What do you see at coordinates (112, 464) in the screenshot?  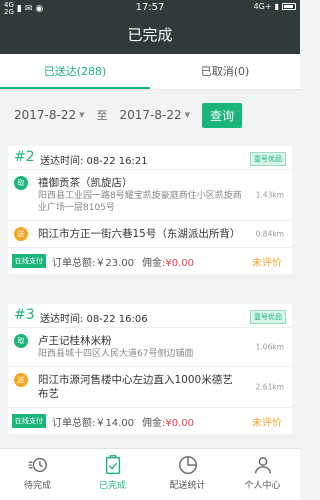 I see `check-clipboard-icon` at bounding box center [112, 464].